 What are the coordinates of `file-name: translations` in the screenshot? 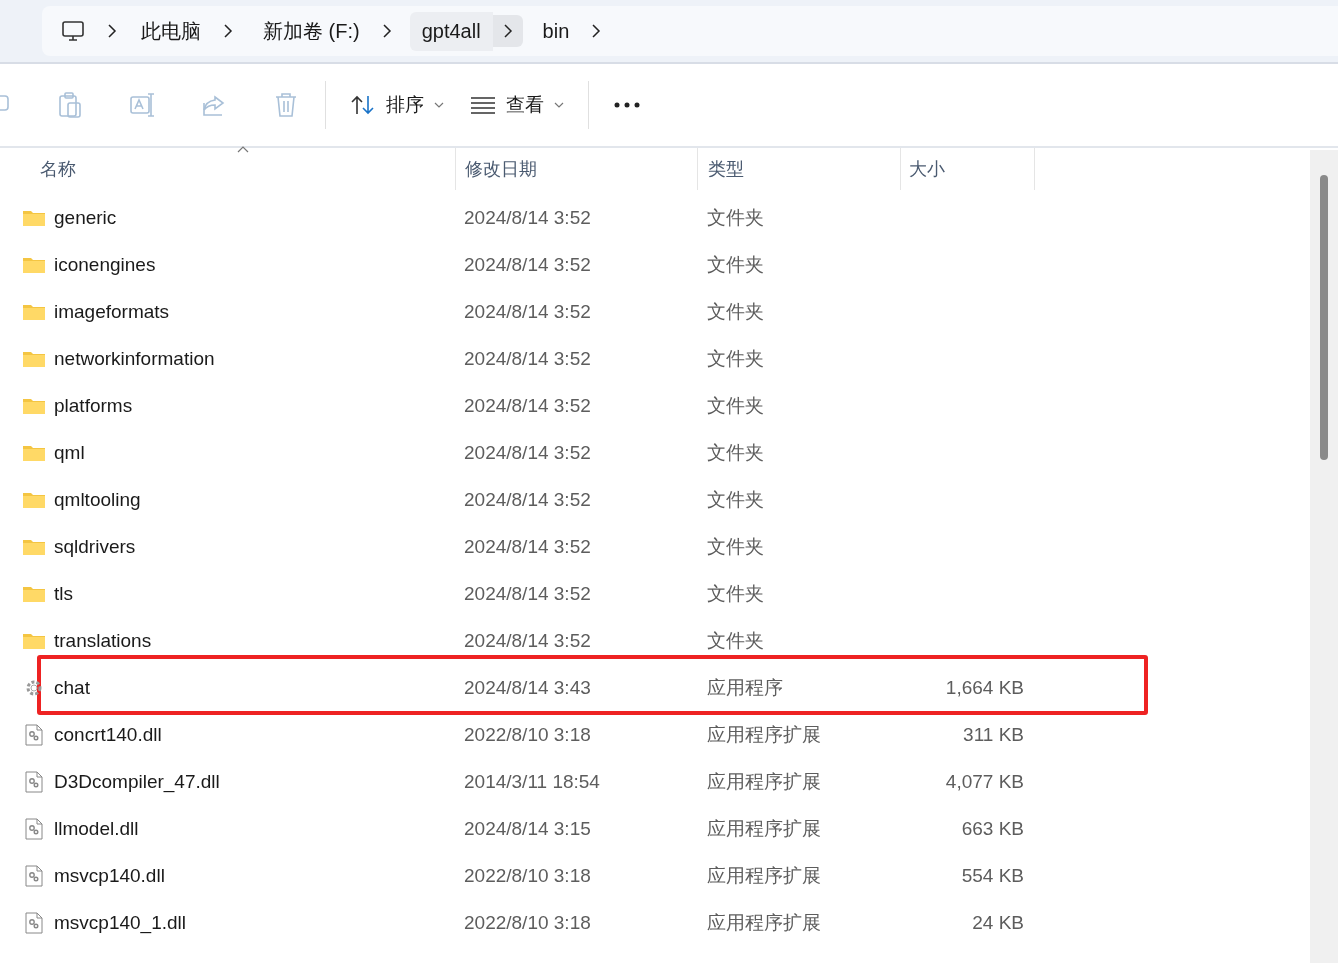 It's located at (103, 640).